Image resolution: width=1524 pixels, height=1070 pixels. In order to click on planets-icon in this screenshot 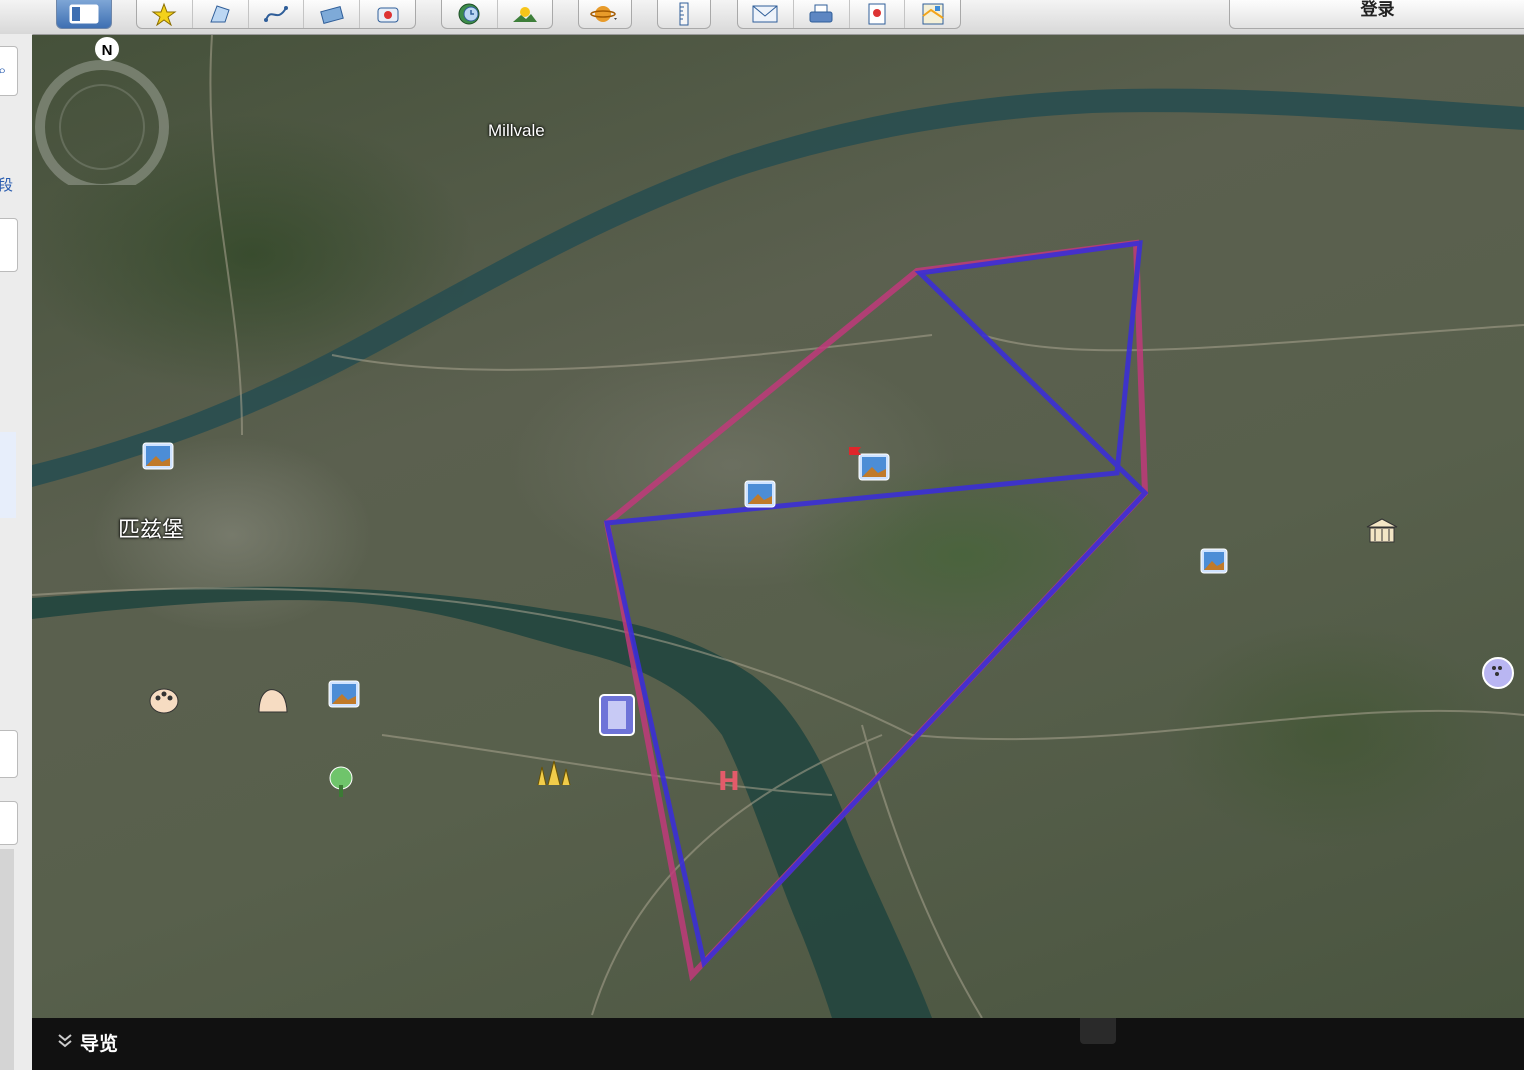, I will do `click(603, 14)`.